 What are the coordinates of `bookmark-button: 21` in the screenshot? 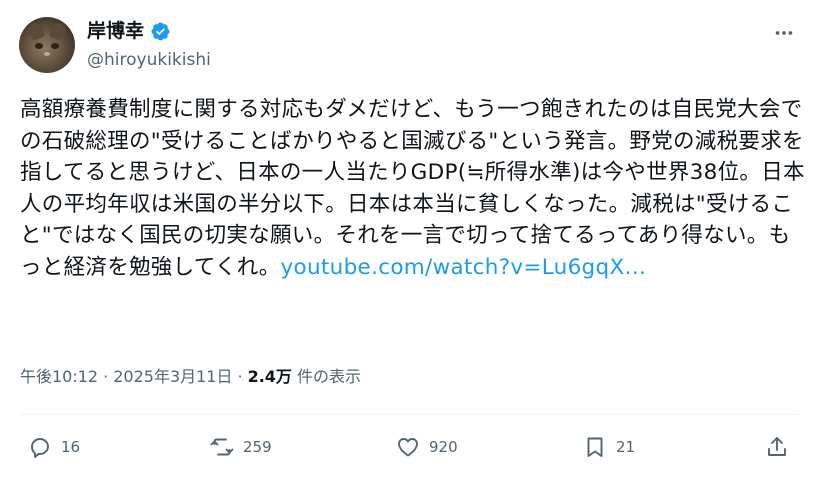 It's located at (609, 447).